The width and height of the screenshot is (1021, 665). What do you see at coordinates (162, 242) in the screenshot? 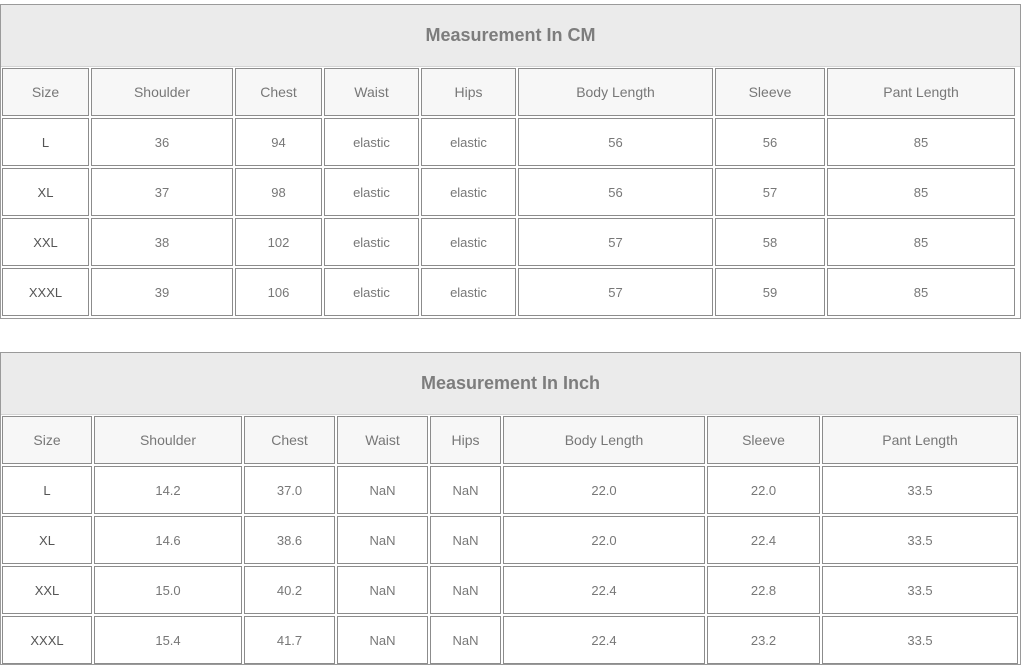
I see `cell-shoulder: 38` at bounding box center [162, 242].